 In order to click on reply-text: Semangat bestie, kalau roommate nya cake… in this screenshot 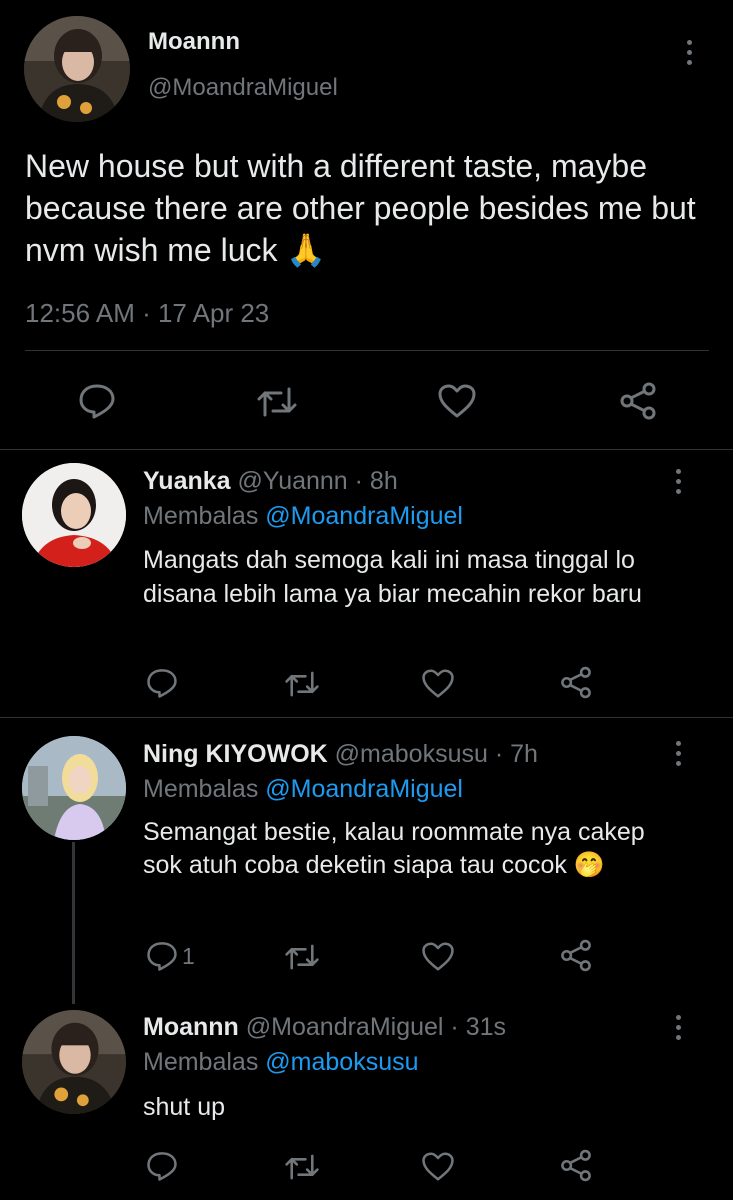, I will do `click(403, 849)`.